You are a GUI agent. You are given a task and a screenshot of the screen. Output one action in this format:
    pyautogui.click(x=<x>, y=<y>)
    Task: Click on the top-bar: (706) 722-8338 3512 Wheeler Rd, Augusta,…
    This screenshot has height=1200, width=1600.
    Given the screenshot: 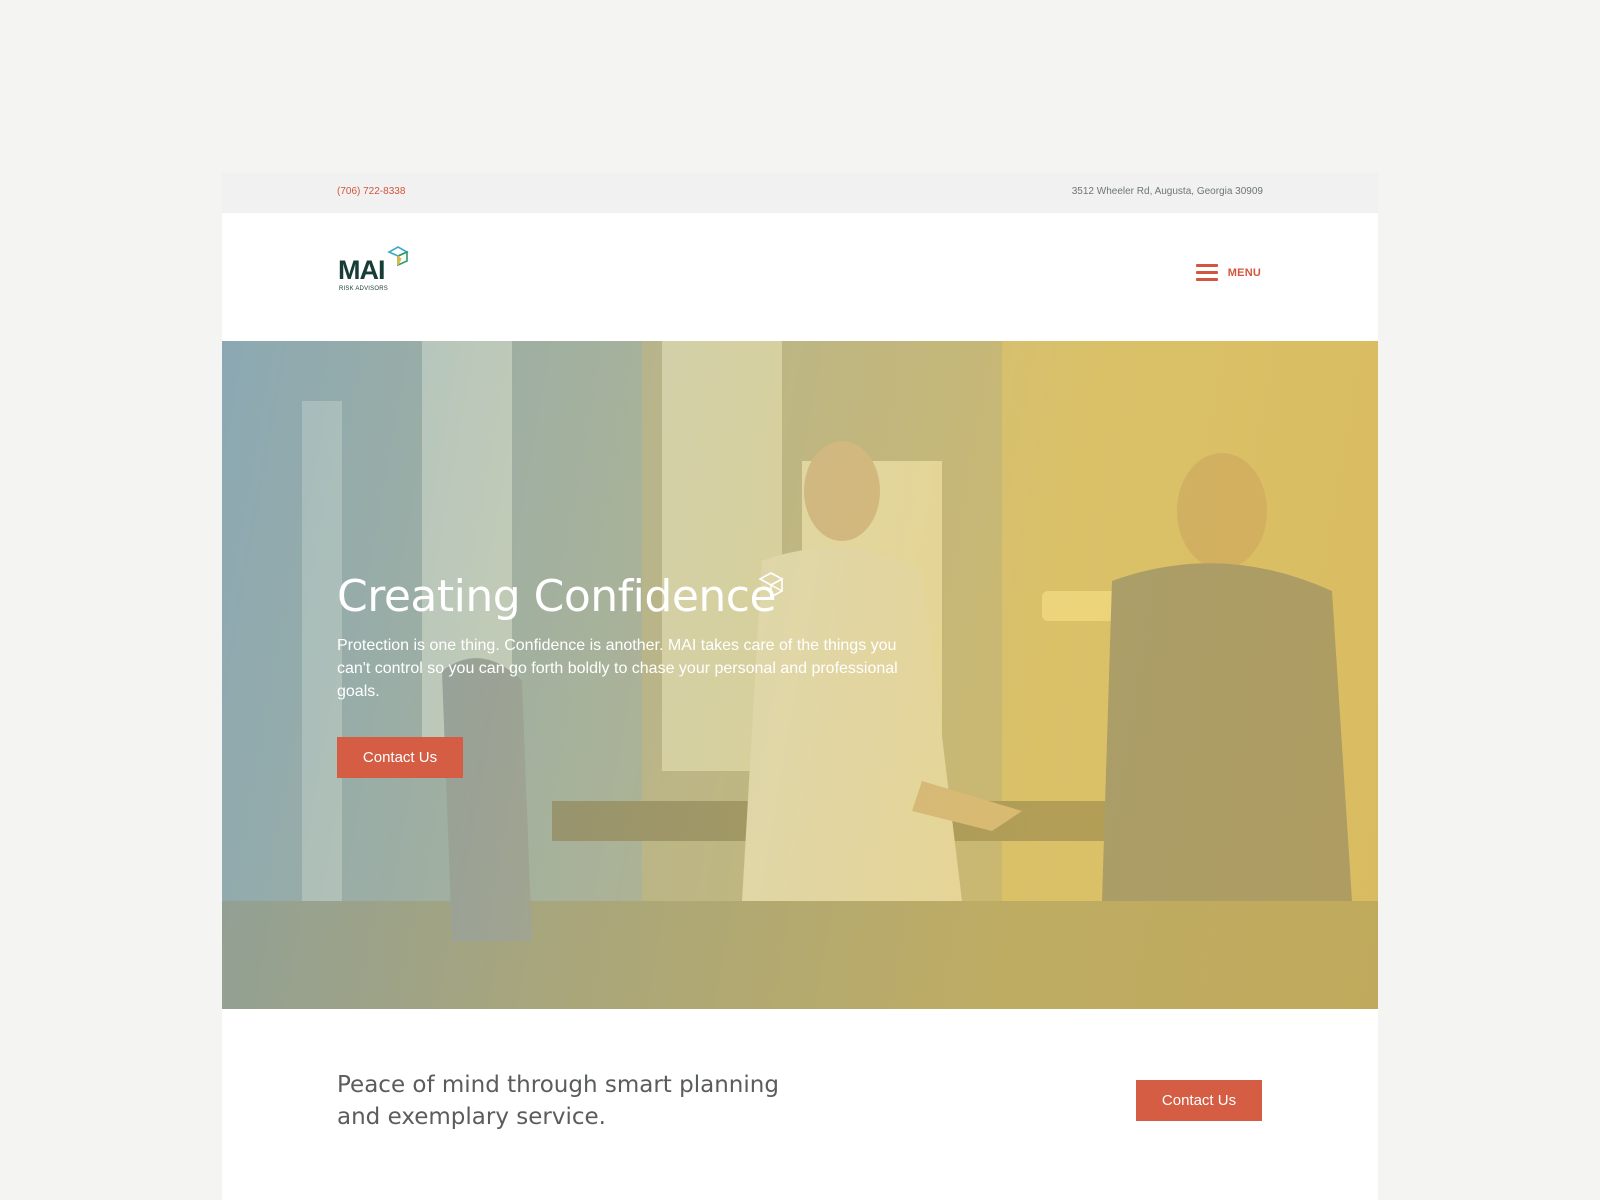 What is the action you would take?
    pyautogui.click(x=800, y=193)
    